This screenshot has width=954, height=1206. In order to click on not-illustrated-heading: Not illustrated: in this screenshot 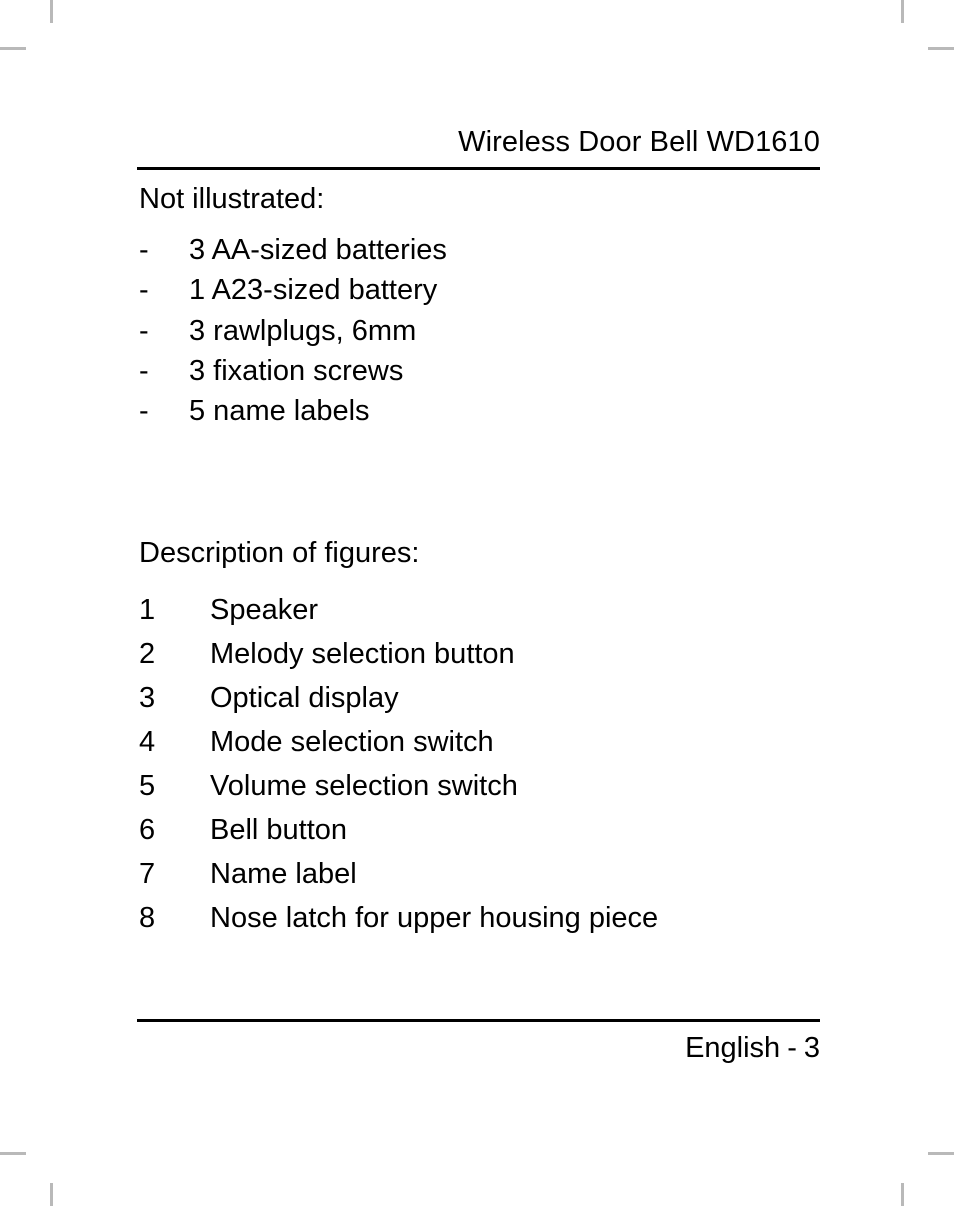, I will do `click(232, 199)`.